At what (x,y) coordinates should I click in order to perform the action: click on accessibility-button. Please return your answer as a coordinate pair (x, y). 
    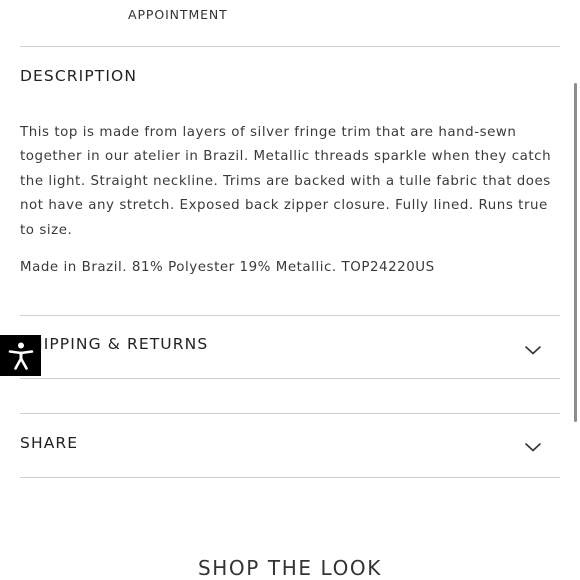
    Looking at the image, I should click on (20, 355).